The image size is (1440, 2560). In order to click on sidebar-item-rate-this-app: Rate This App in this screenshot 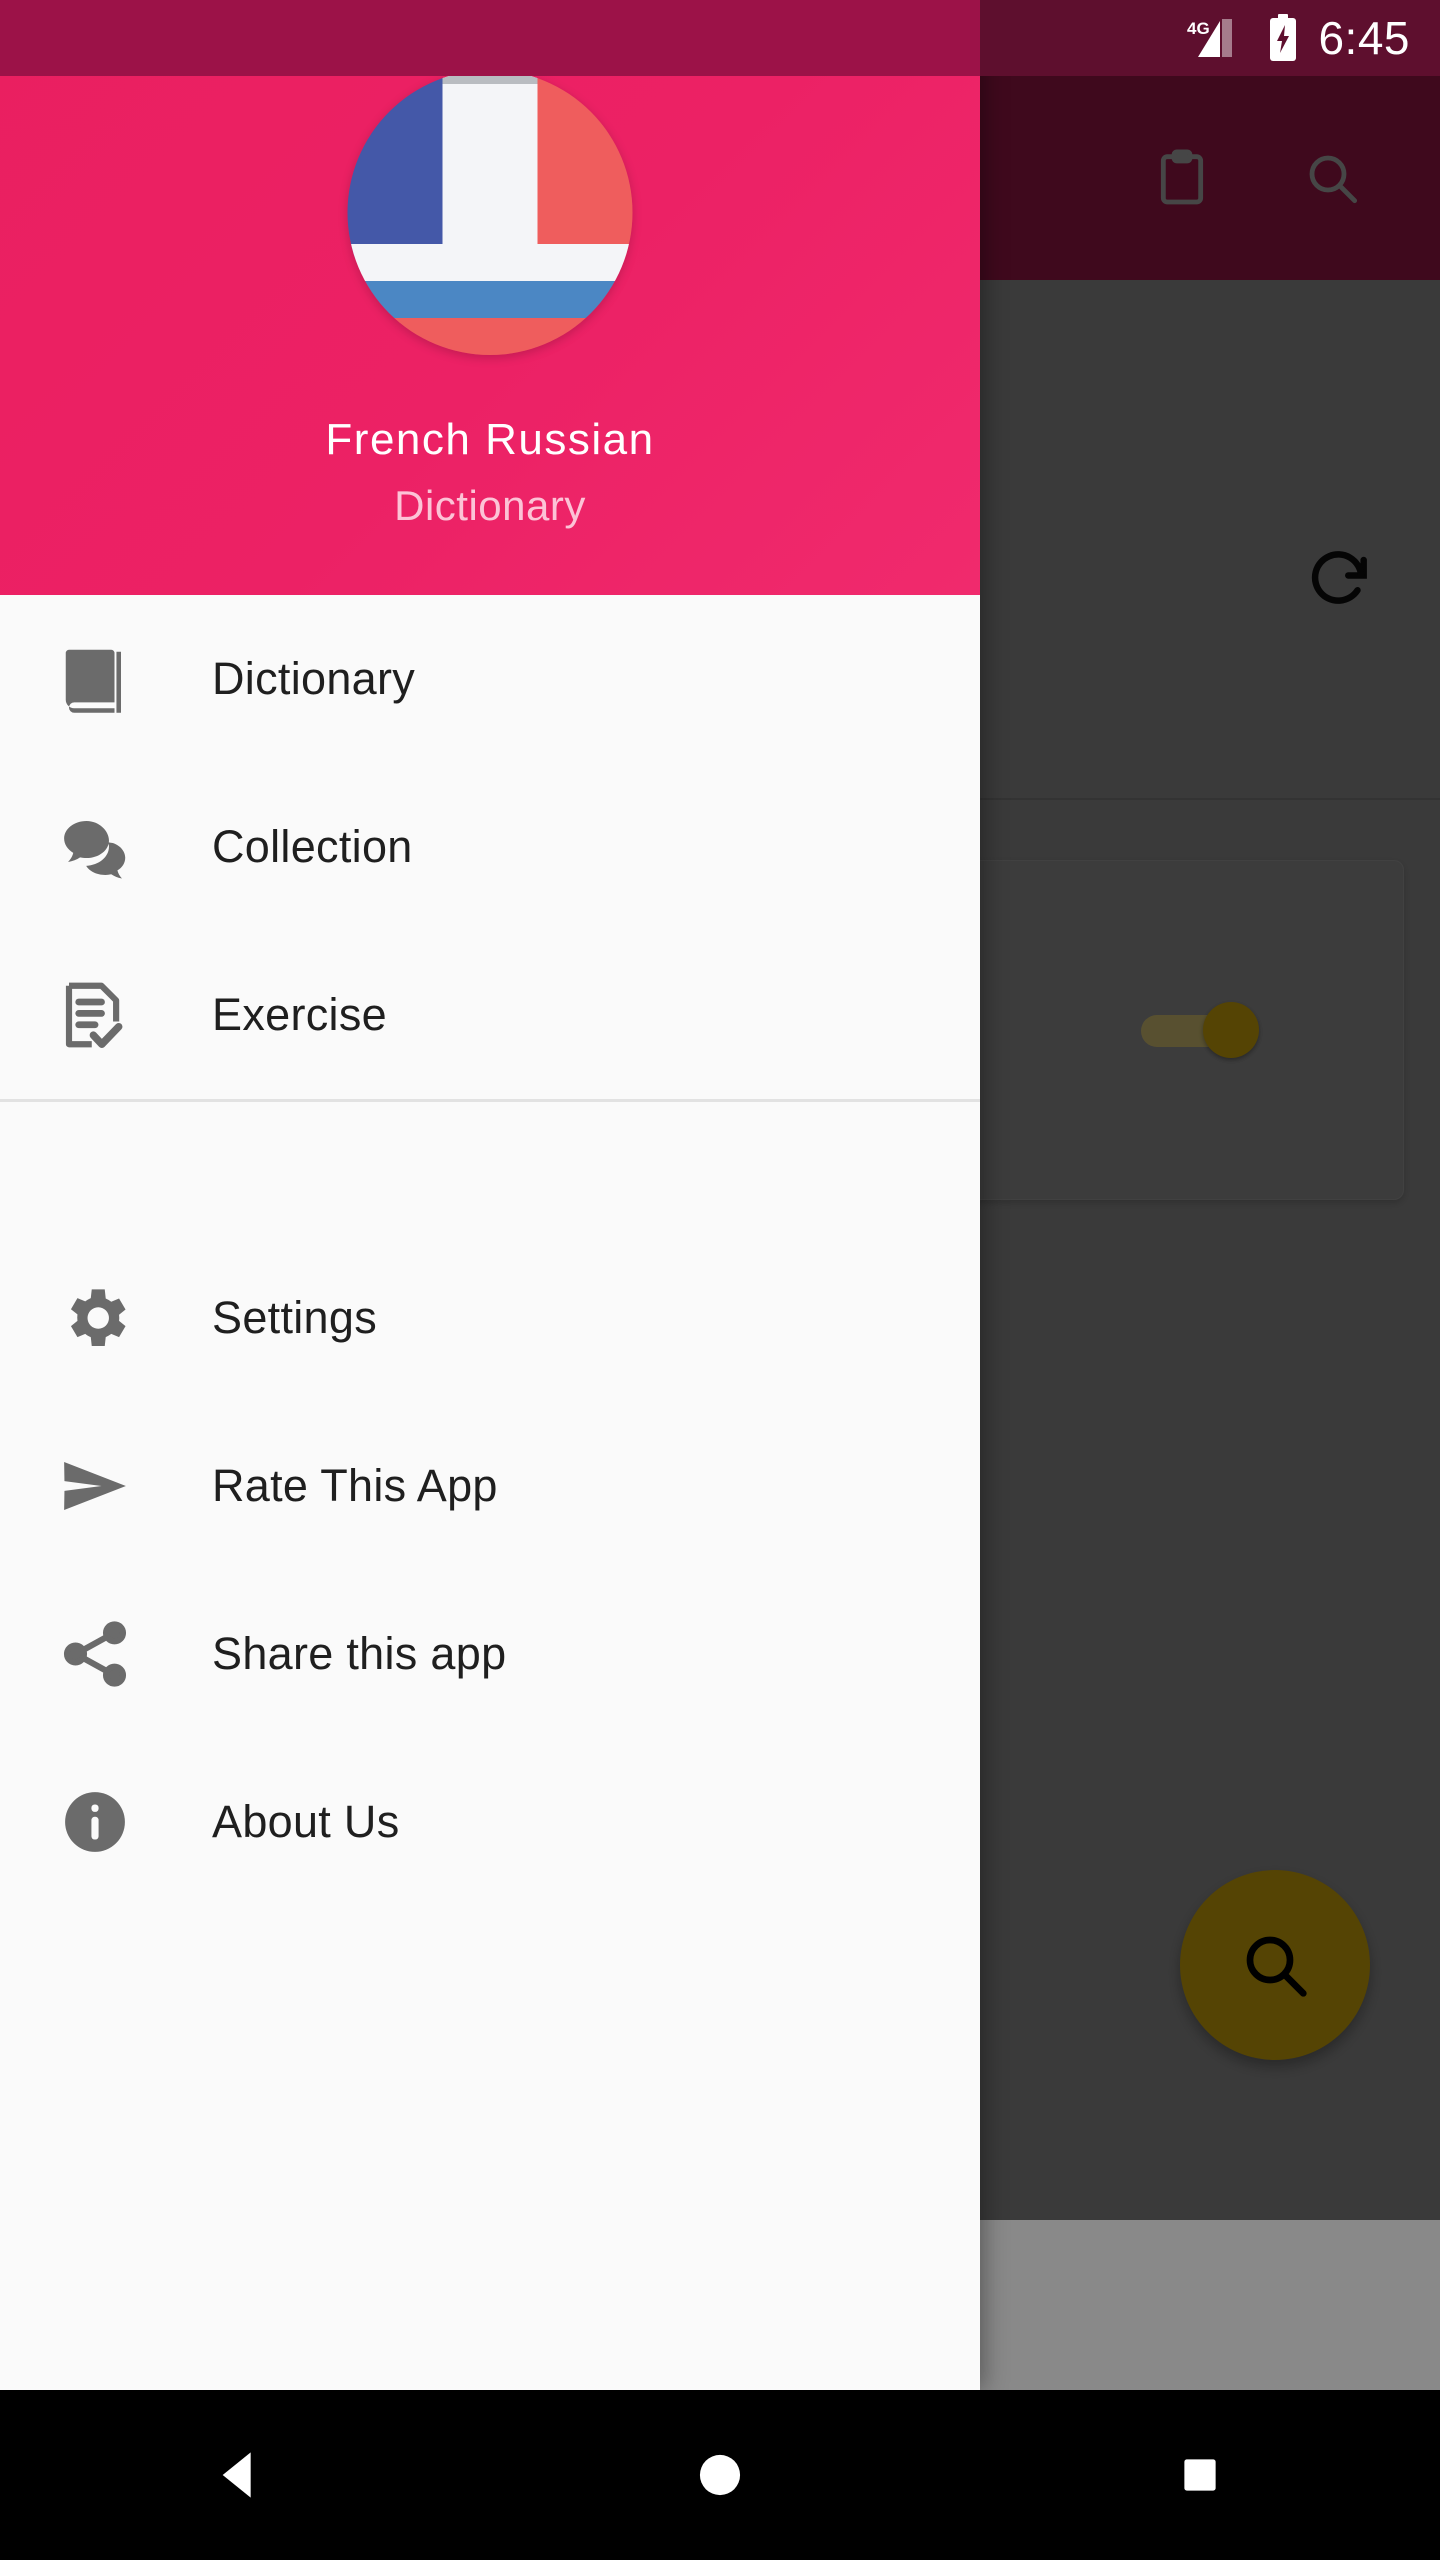, I will do `click(490, 1486)`.